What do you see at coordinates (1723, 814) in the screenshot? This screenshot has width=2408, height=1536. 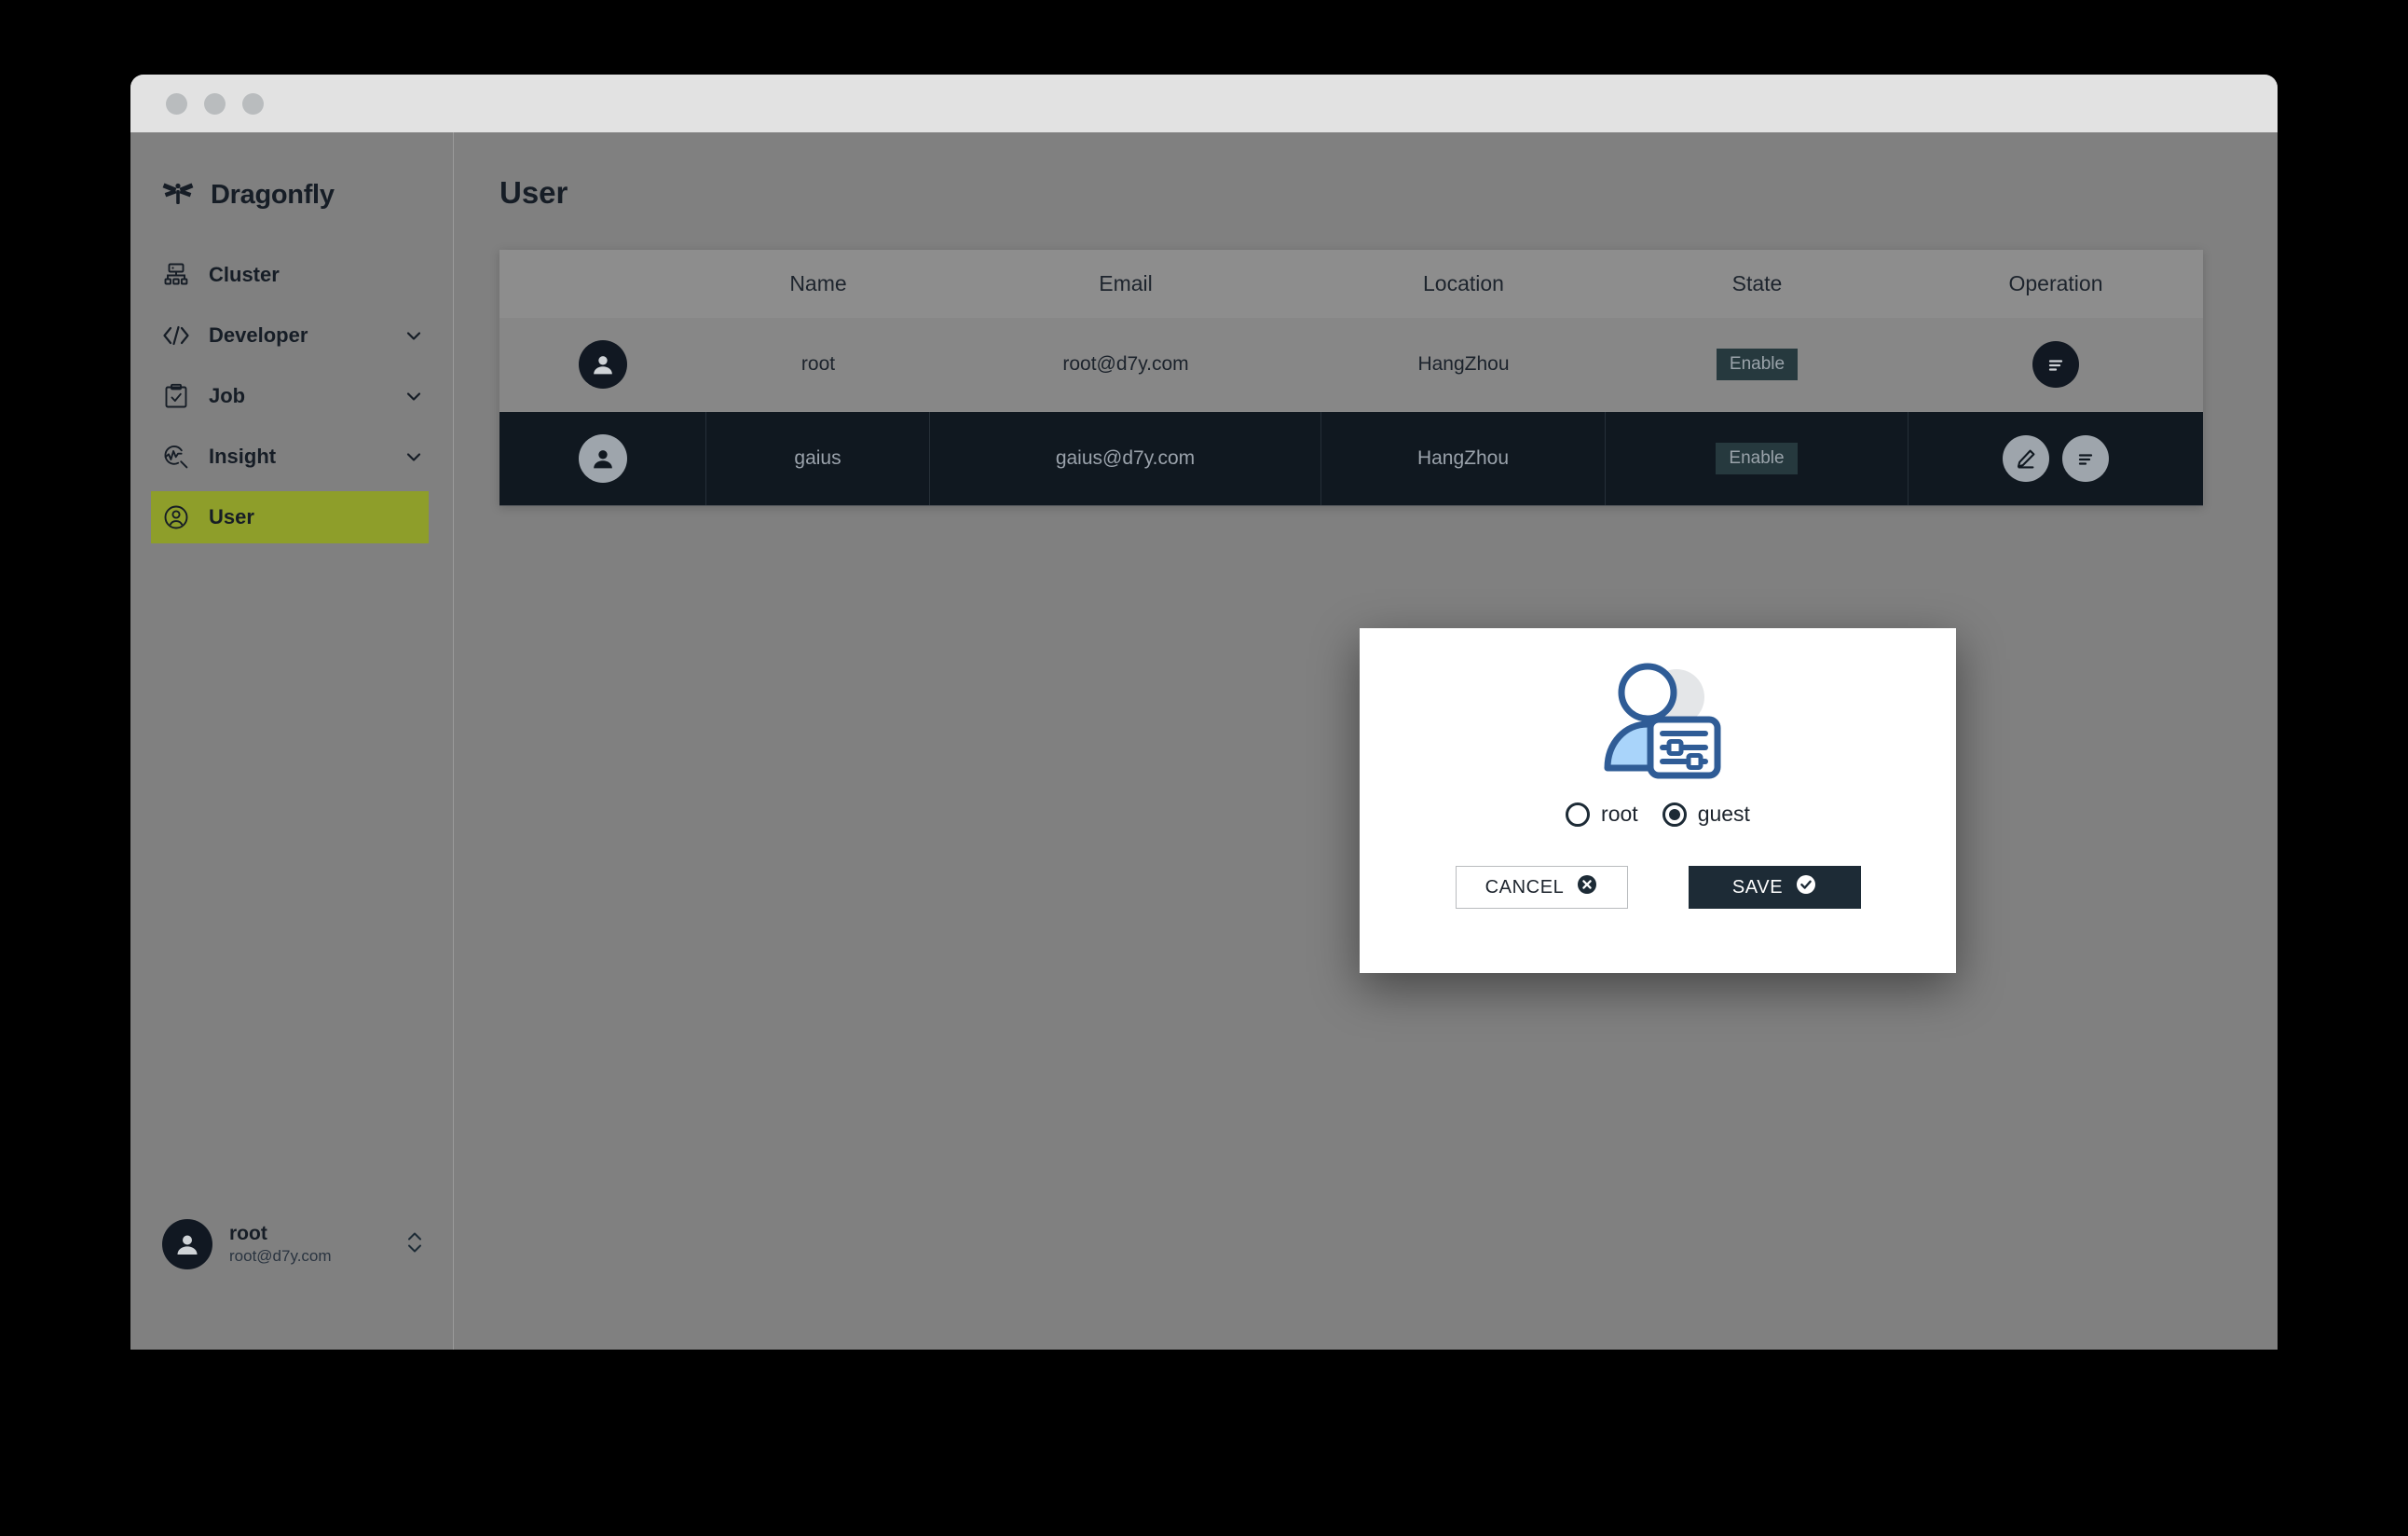 I see `radio-label: guest` at bounding box center [1723, 814].